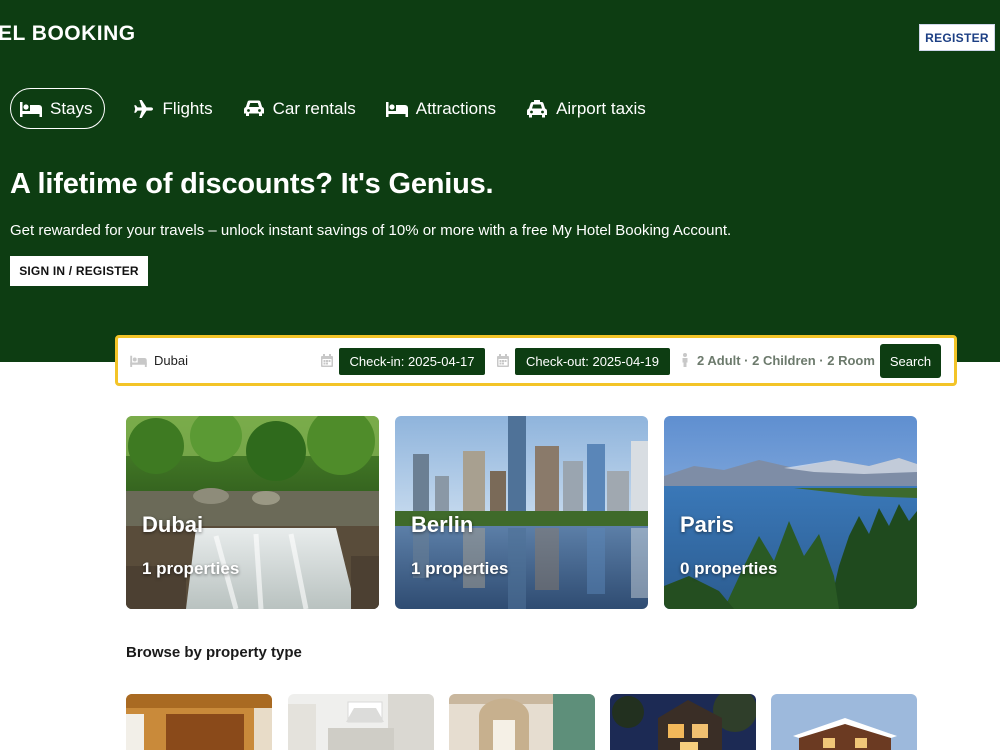  What do you see at coordinates (685, 362) in the screenshot?
I see `person-icon` at bounding box center [685, 362].